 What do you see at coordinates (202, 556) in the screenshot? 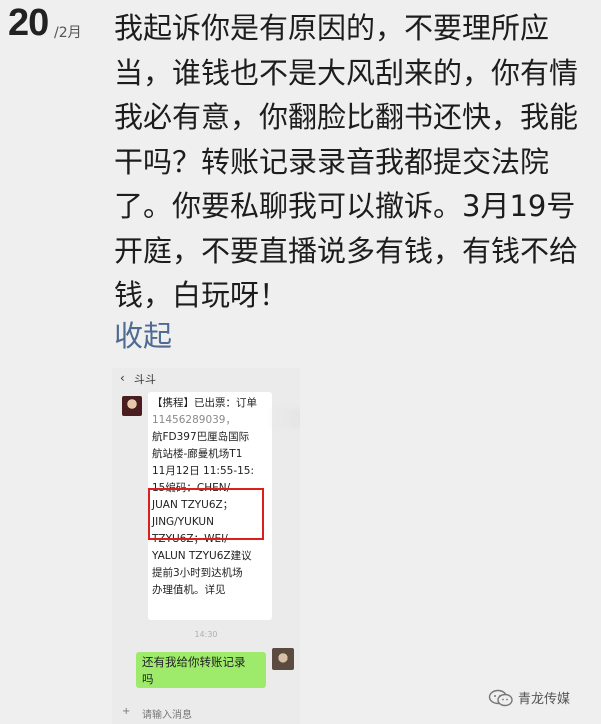
I see `message-line: YALUN TZYU6Z建议` at bounding box center [202, 556].